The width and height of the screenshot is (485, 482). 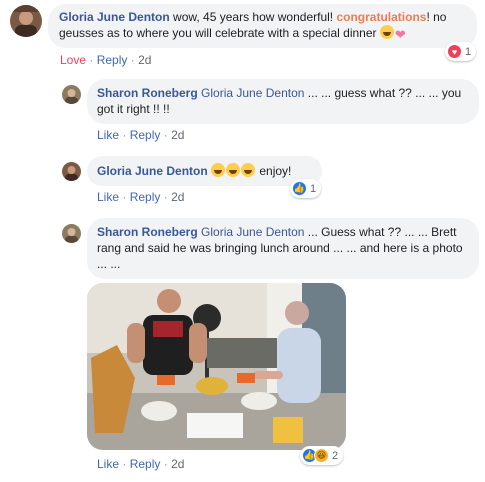 I want to click on comment-text: wow, 45 years how wonderful!, so click(x=255, y=17).